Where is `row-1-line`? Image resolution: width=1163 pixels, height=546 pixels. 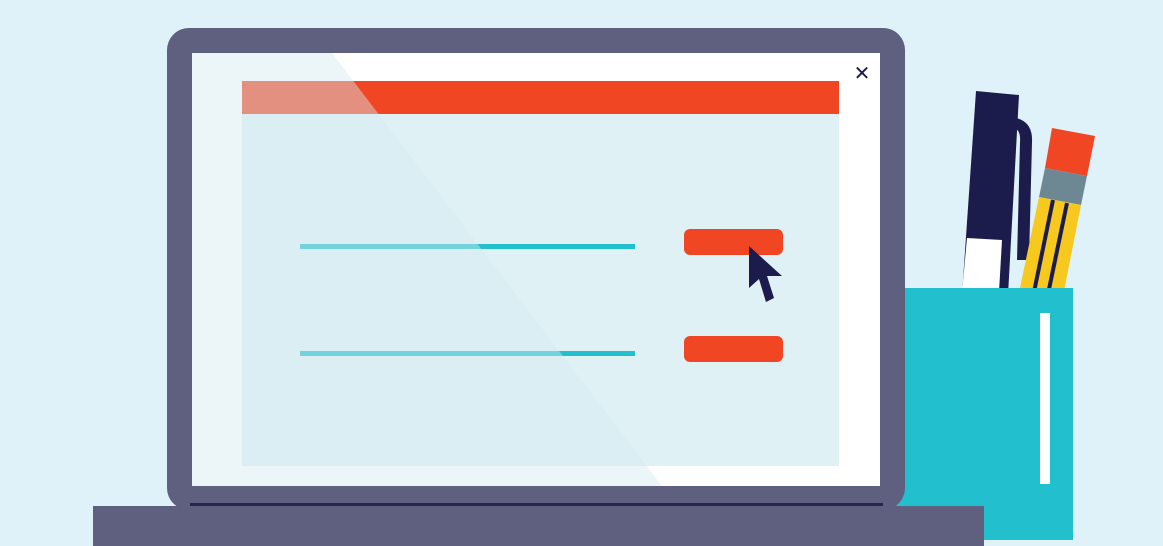 row-1-line is located at coordinates (467, 246).